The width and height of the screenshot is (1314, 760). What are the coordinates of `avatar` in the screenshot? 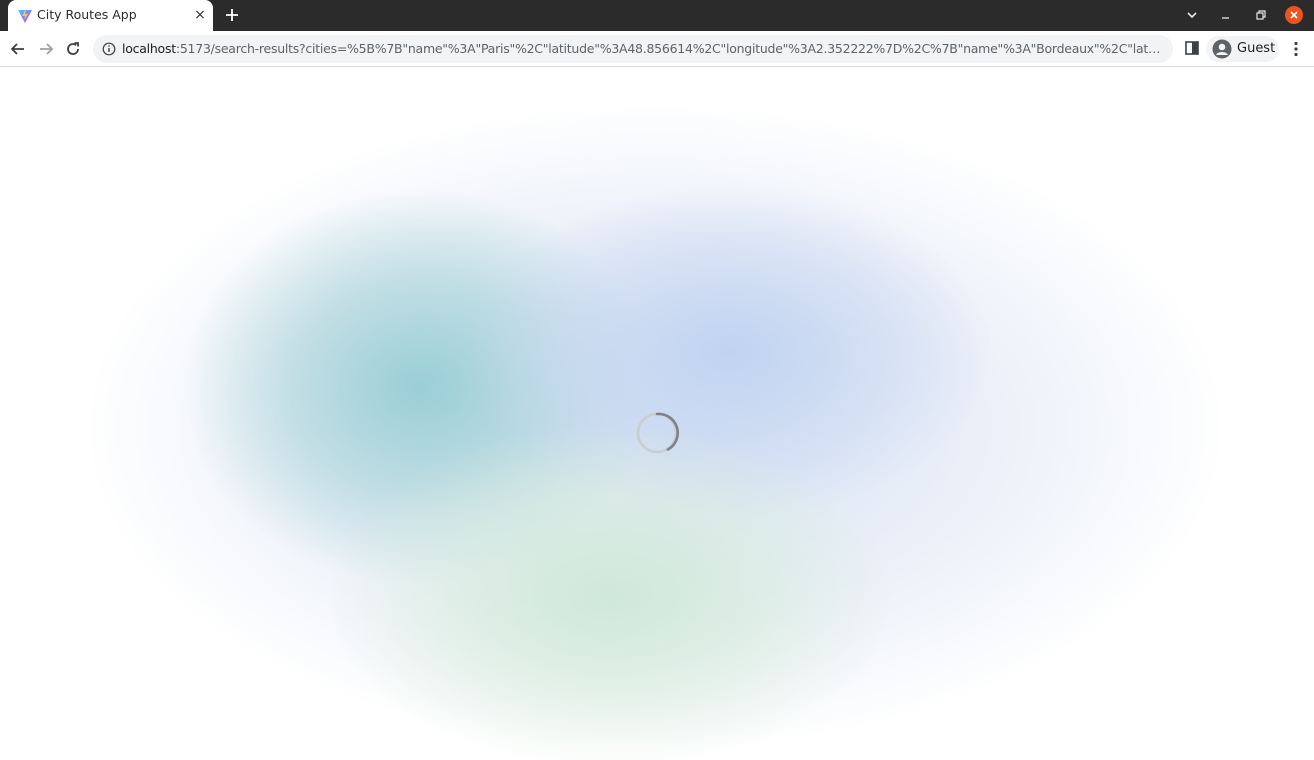 It's located at (1222, 49).